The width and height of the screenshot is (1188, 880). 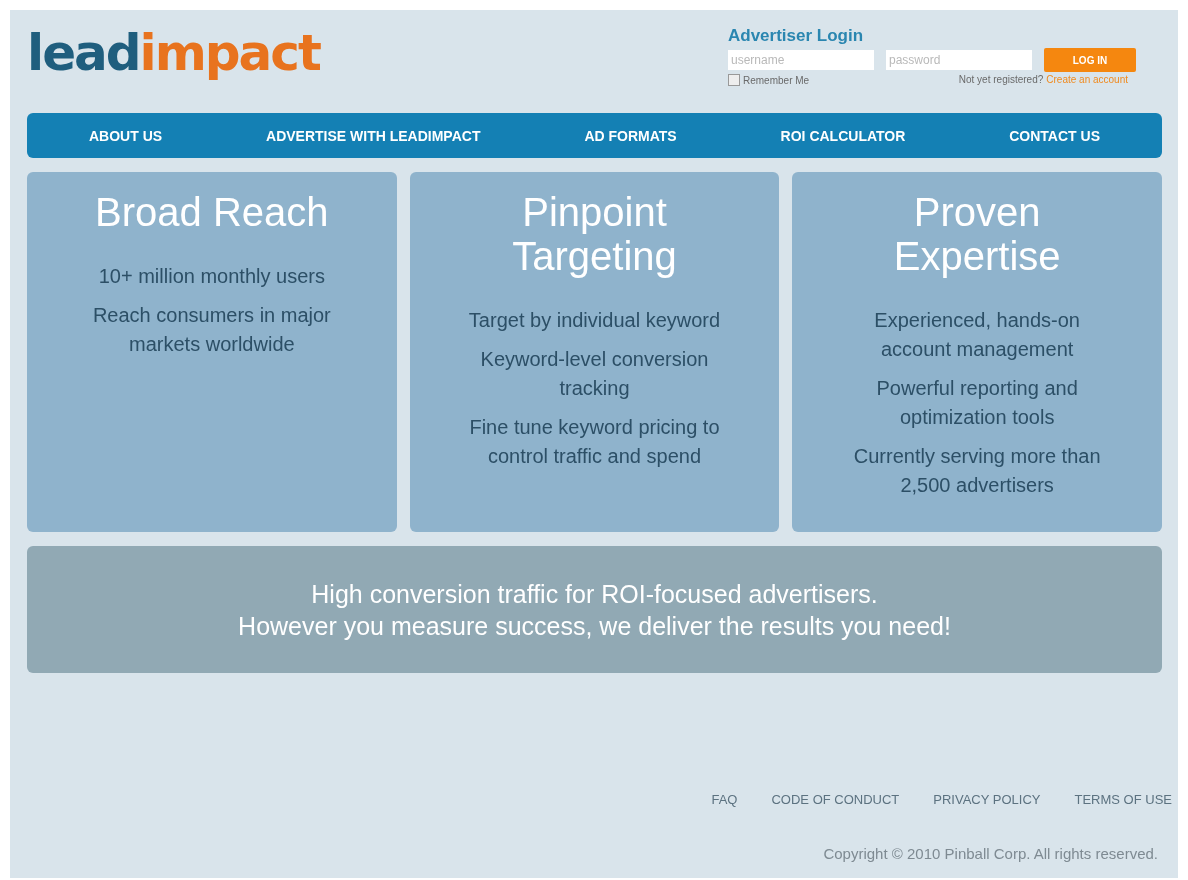 I want to click on card-title: Broad Reach, so click(x=212, y=212).